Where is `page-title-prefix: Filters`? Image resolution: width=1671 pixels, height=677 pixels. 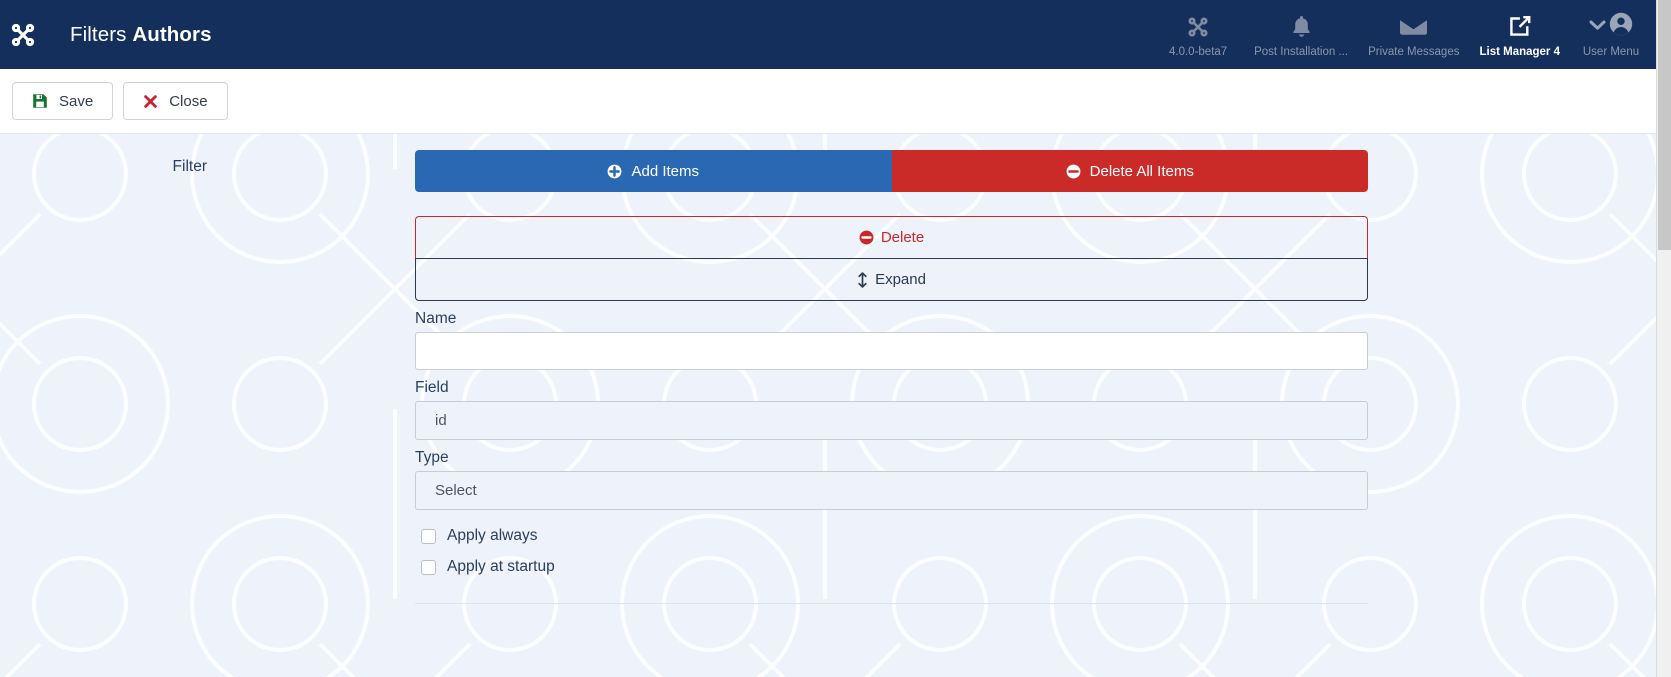
page-title-prefix: Filters is located at coordinates (101, 34).